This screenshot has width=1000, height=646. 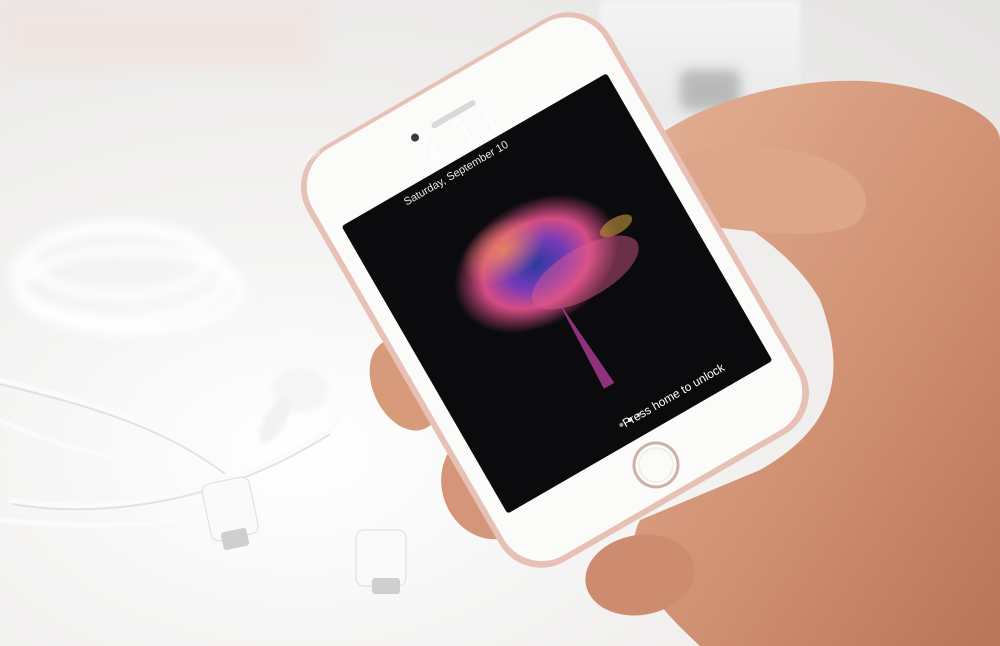 What do you see at coordinates (127, 277) in the screenshot?
I see `cable-coil` at bounding box center [127, 277].